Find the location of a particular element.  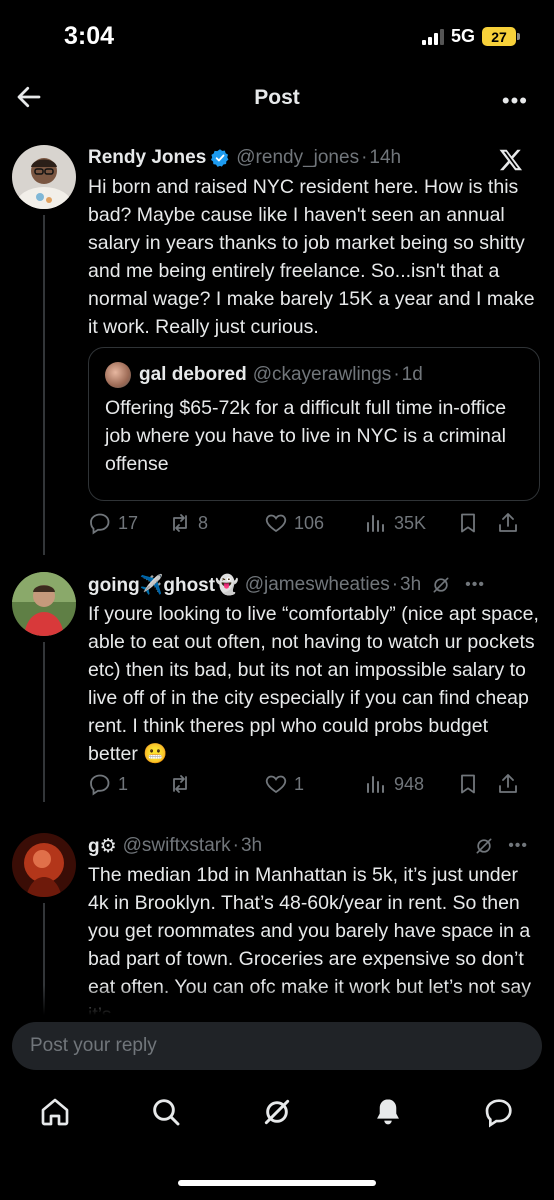

reply-count: 1 is located at coordinates (123, 783).